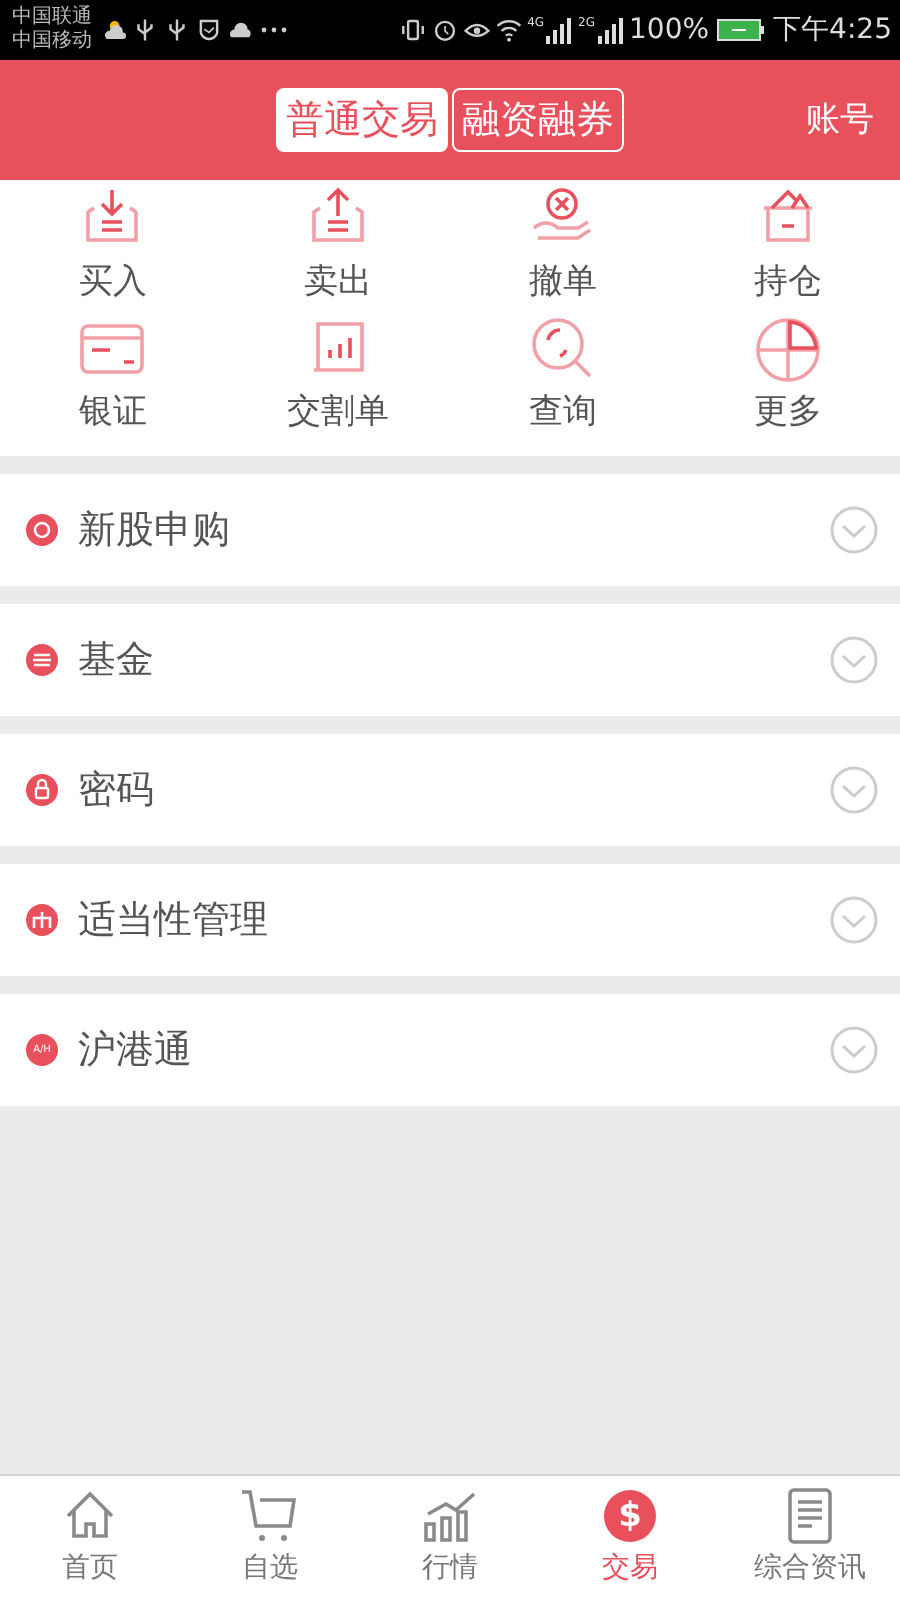  What do you see at coordinates (562, 412) in the screenshot?
I see `action-item: 查询` at bounding box center [562, 412].